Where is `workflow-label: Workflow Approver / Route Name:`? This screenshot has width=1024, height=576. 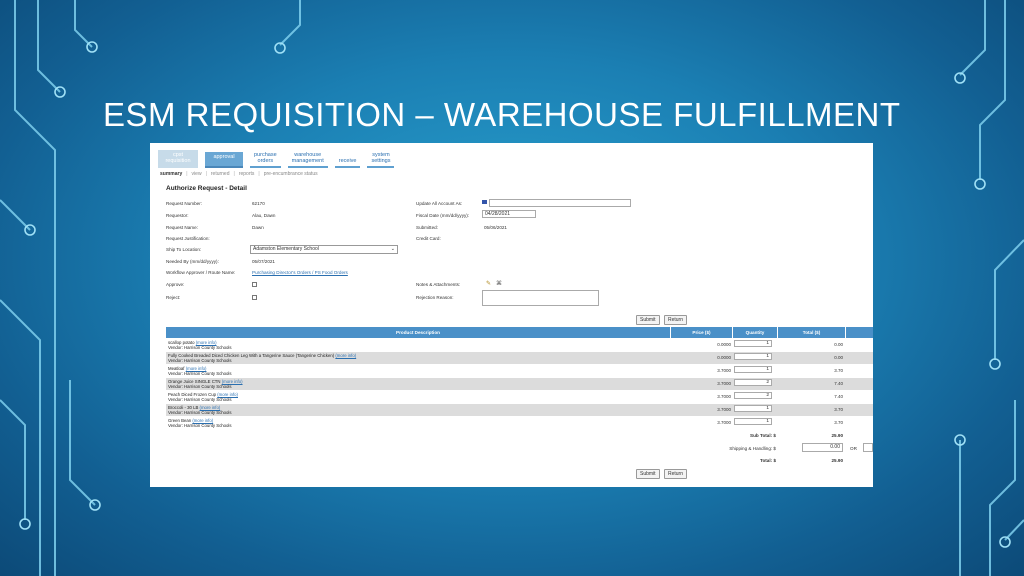
workflow-label: Workflow Approver / Route Name: is located at coordinates (201, 272).